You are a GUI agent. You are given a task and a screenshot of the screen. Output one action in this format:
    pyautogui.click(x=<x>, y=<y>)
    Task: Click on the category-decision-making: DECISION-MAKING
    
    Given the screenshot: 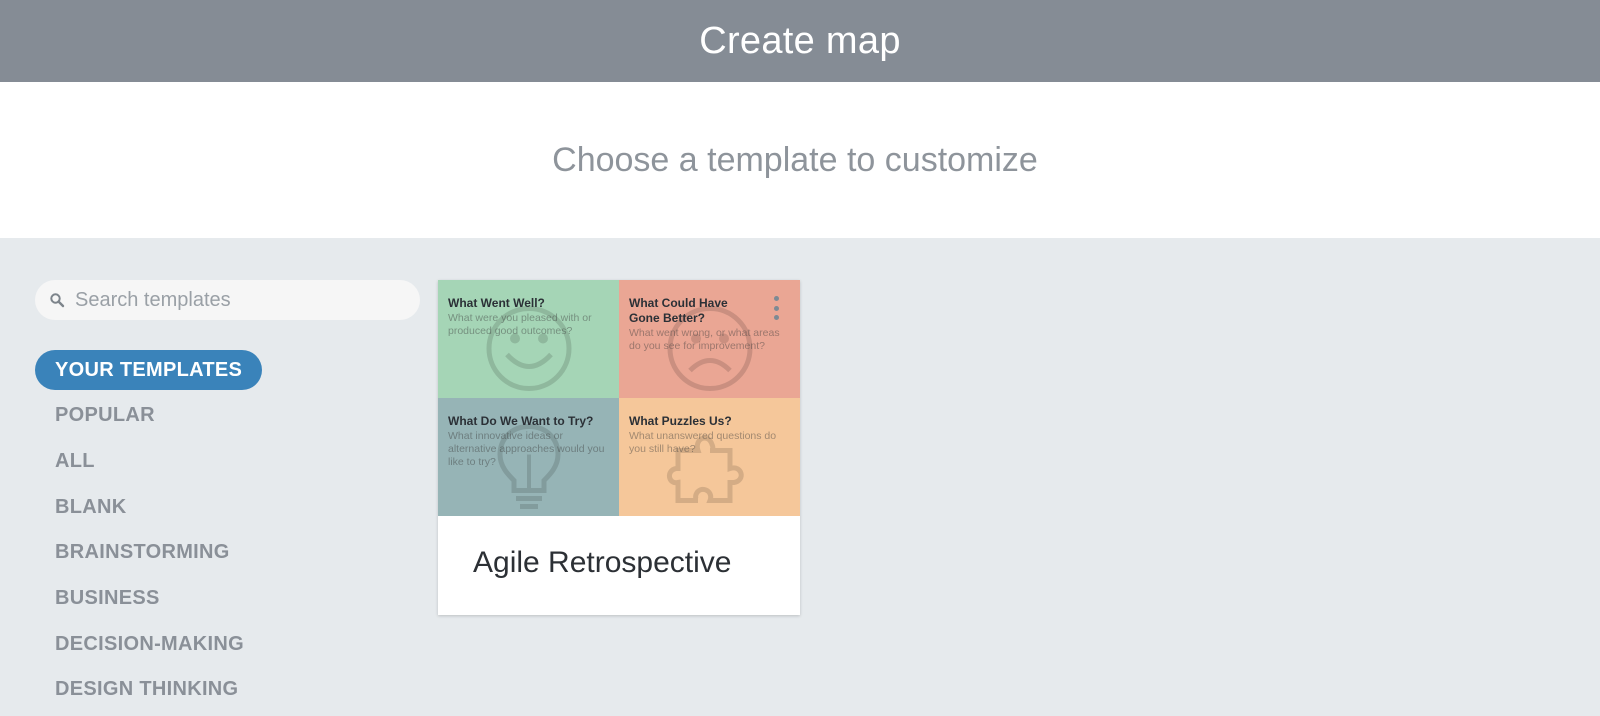 What is the action you would take?
    pyautogui.click(x=149, y=644)
    